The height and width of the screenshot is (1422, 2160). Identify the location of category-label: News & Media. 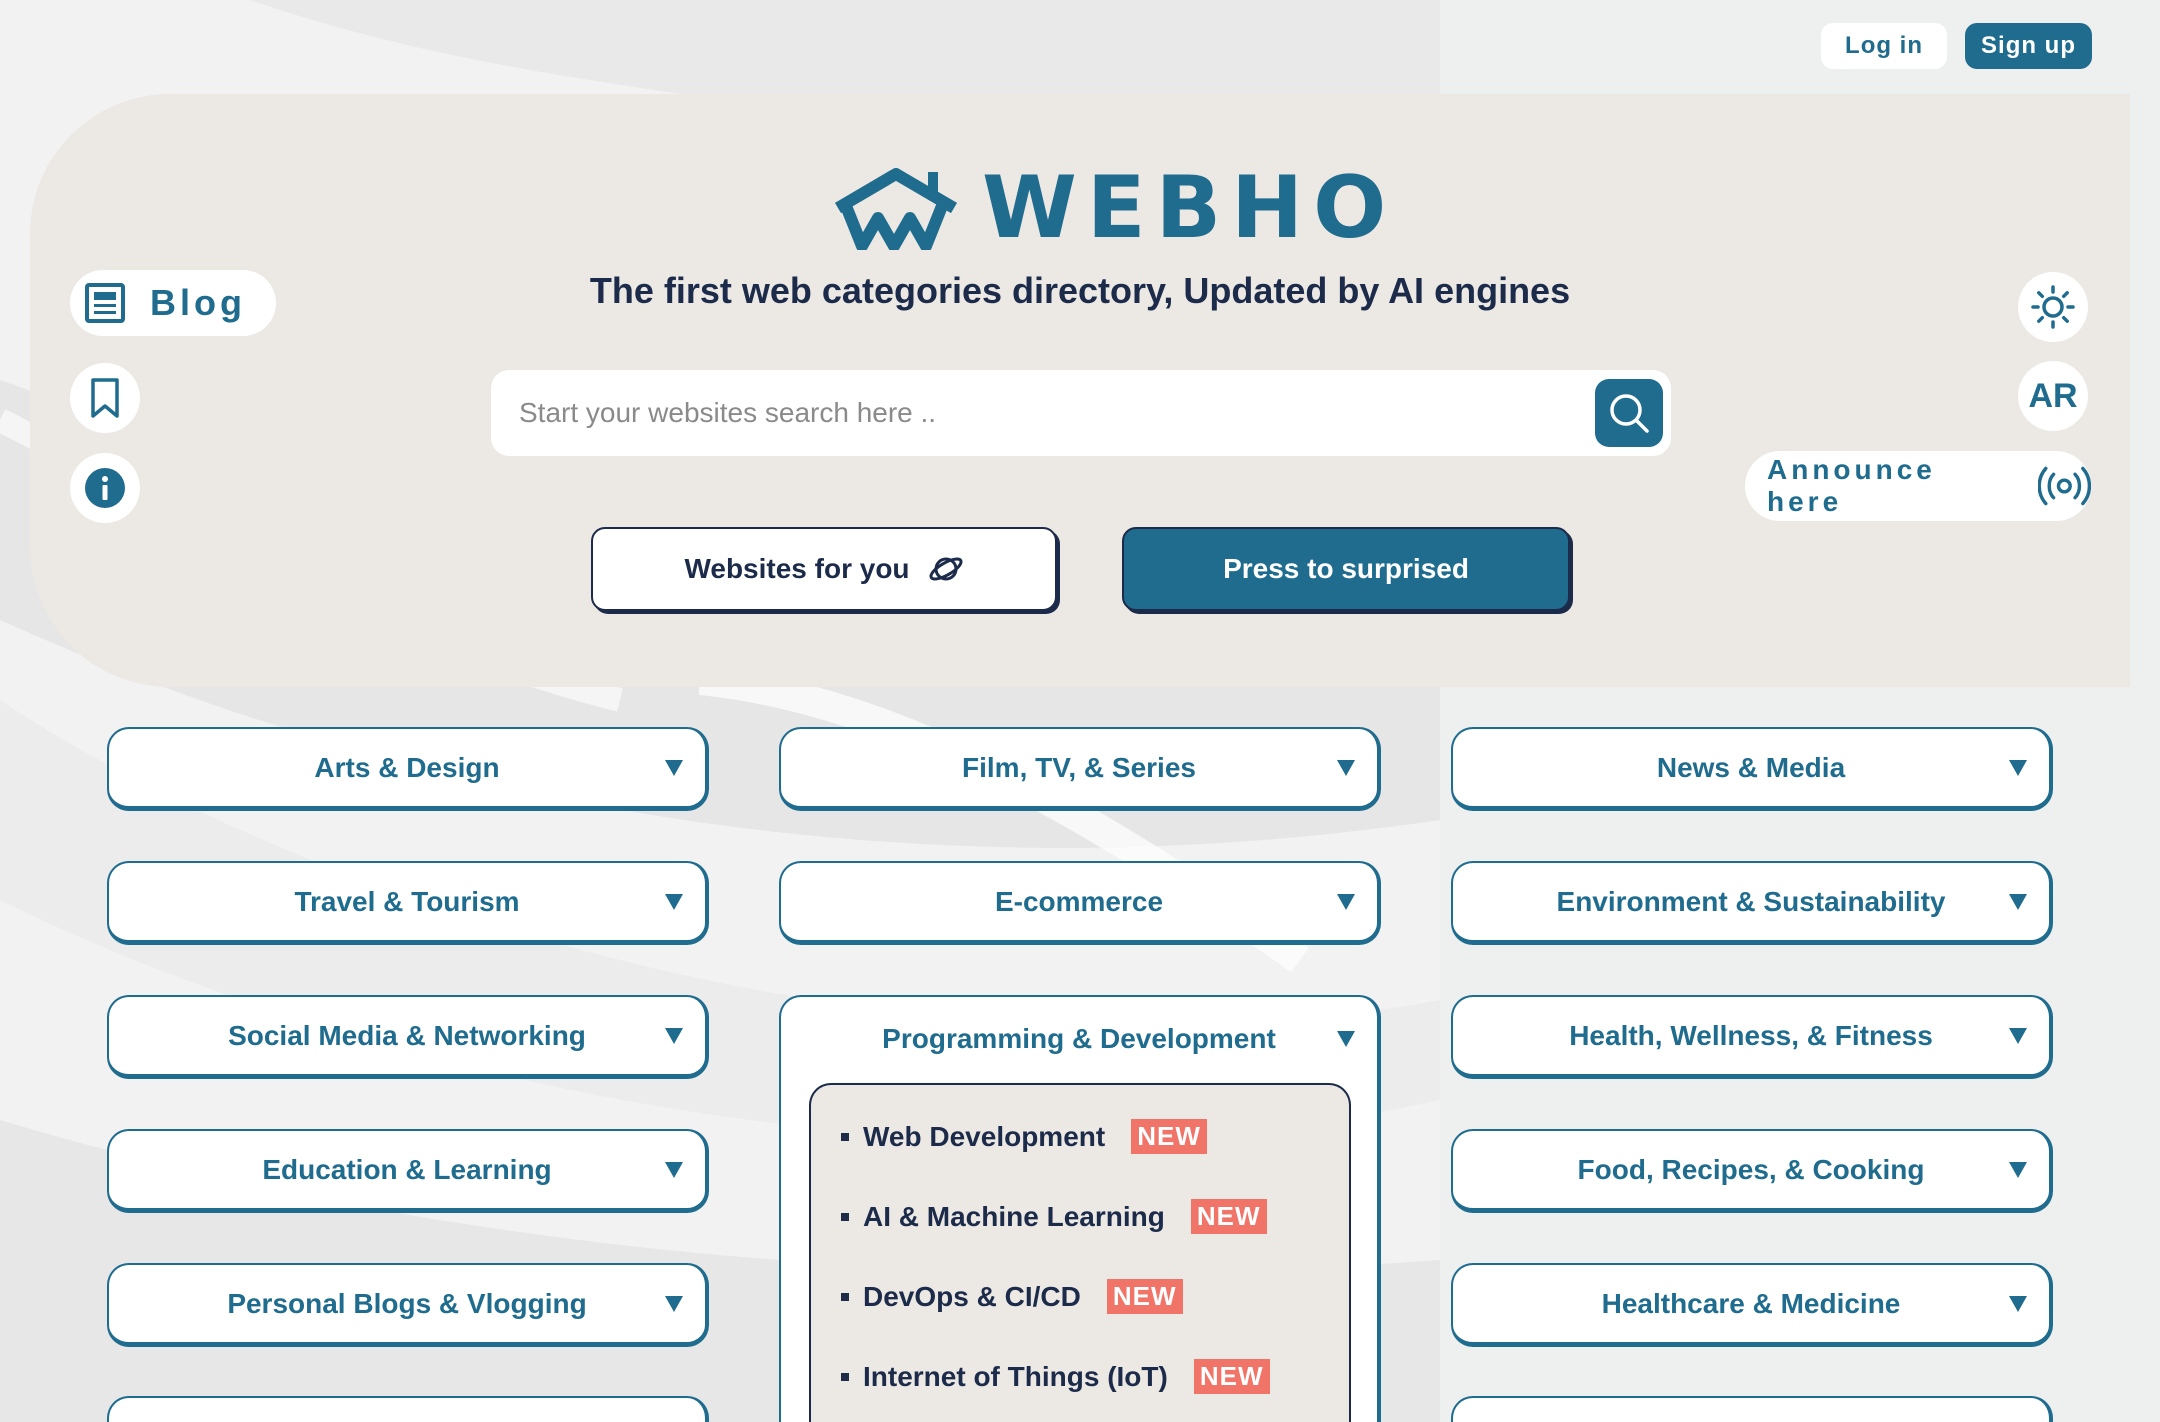
(1751, 767).